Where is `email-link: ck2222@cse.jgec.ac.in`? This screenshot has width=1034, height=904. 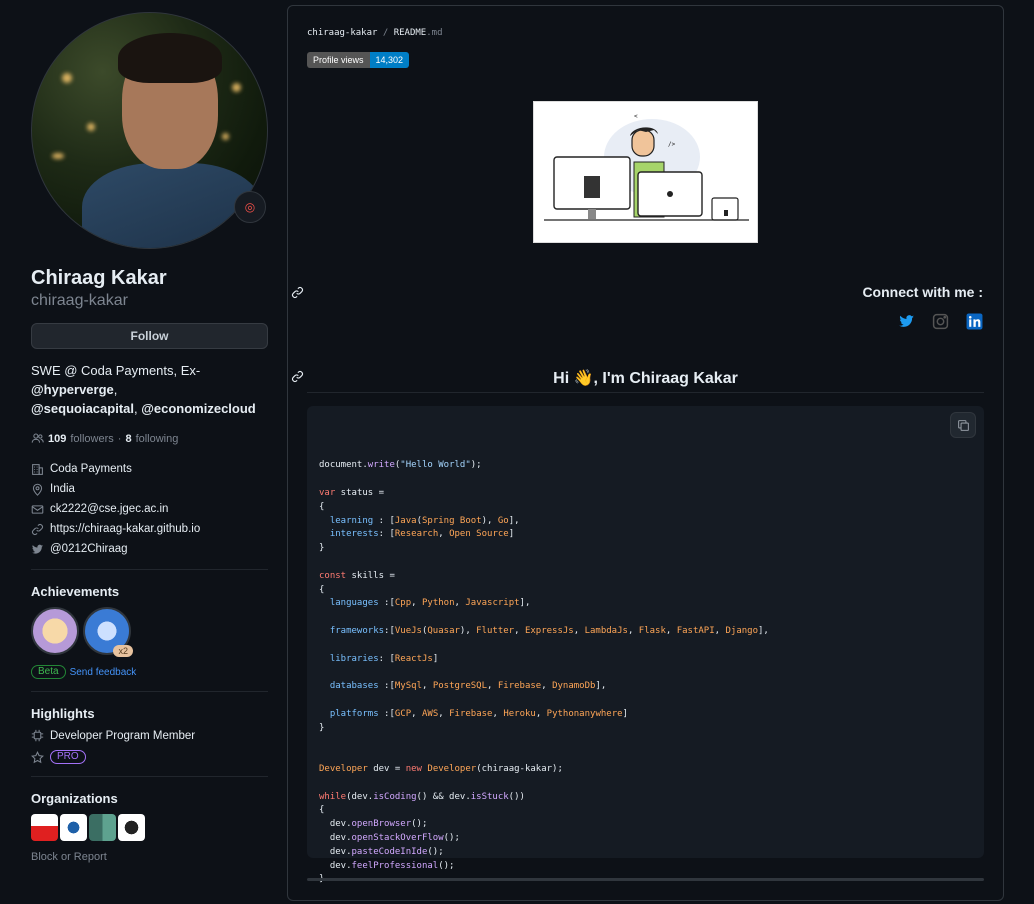
email-link: ck2222@cse.jgec.ac.in is located at coordinates (109, 509).